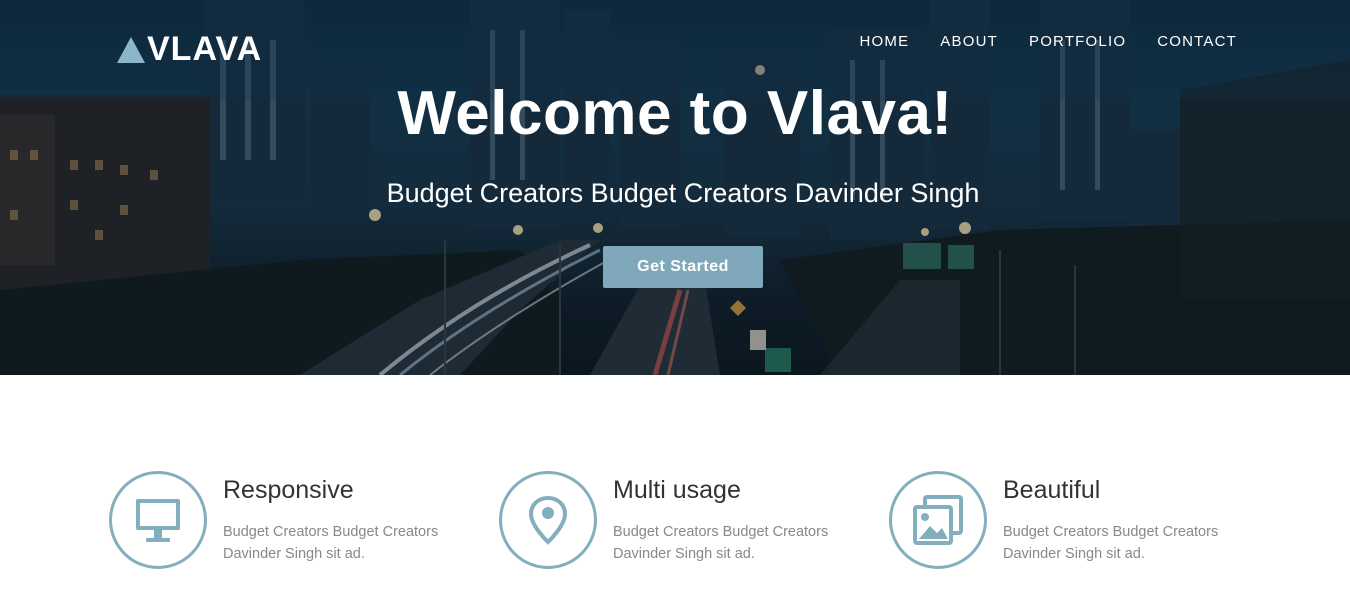  I want to click on hero-headline: Welcome to Vlava!, so click(675, 113).